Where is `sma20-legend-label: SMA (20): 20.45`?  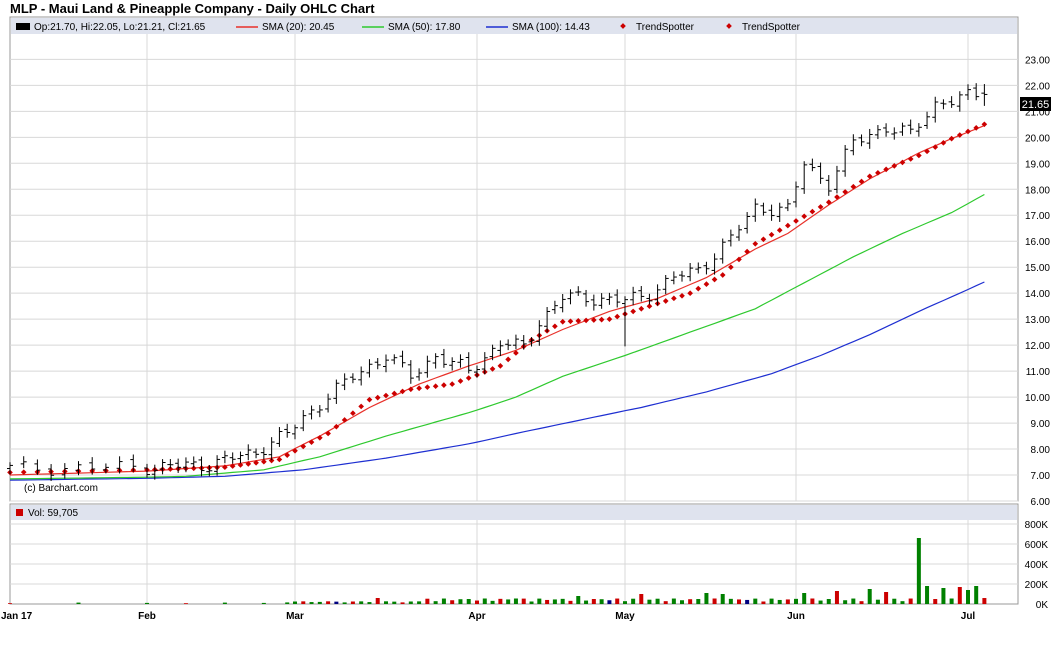
sma20-legend-label: SMA (20): 20.45 is located at coordinates (298, 27).